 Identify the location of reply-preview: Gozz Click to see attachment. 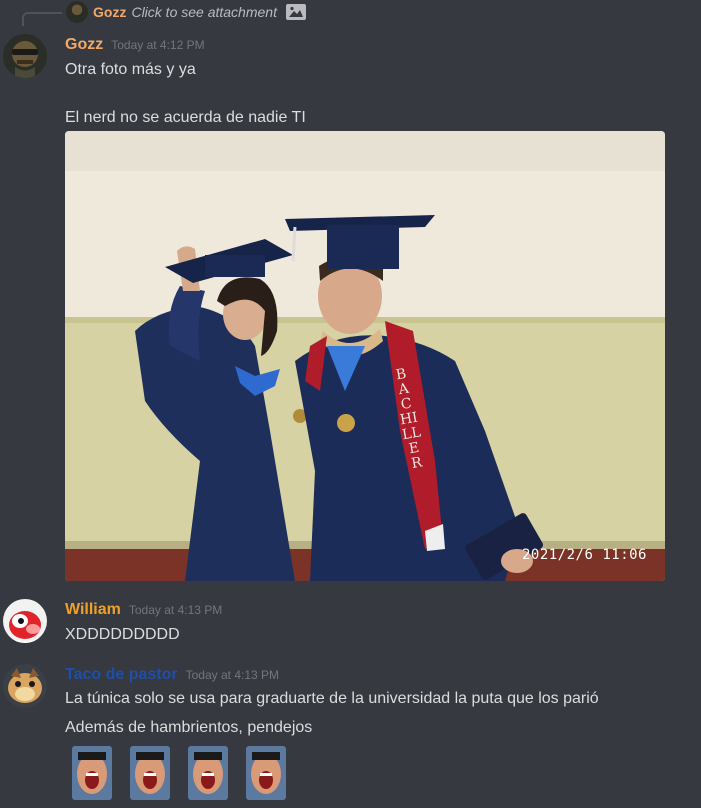
(186, 12).